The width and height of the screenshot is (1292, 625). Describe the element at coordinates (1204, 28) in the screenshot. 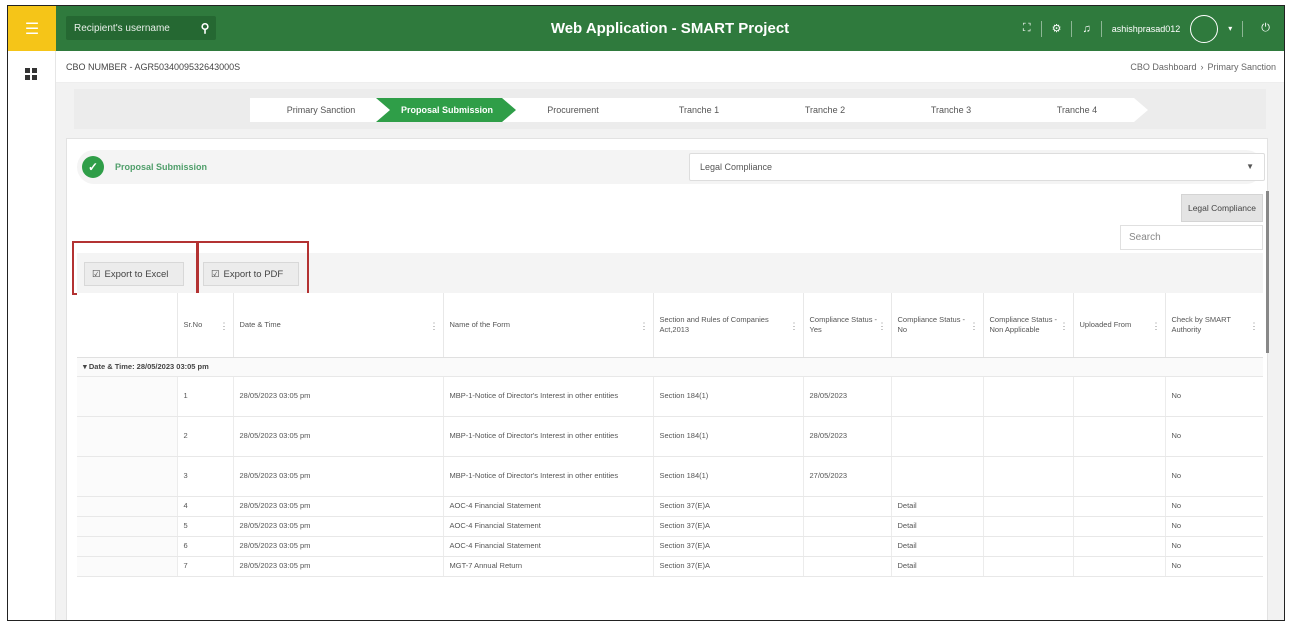

I see `avatar` at that location.